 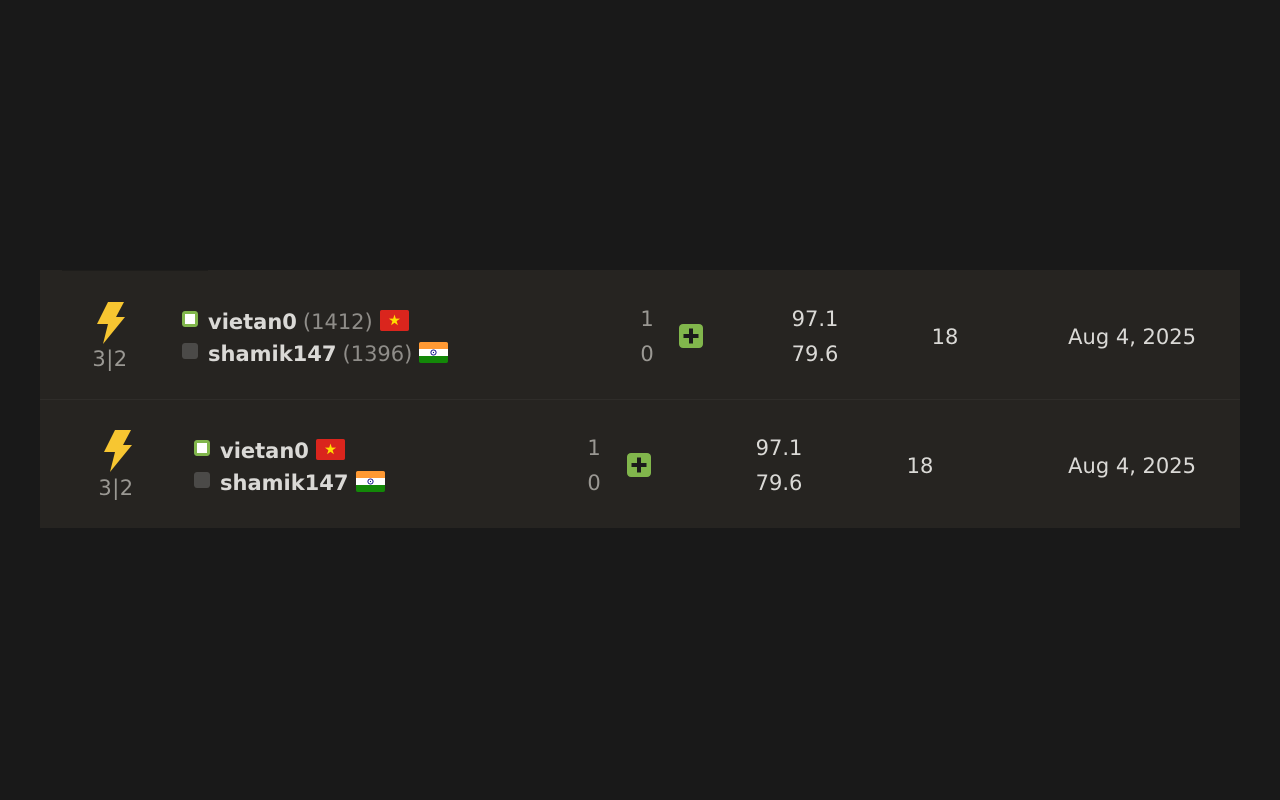 I want to click on rating: (1396), so click(x=377, y=354).